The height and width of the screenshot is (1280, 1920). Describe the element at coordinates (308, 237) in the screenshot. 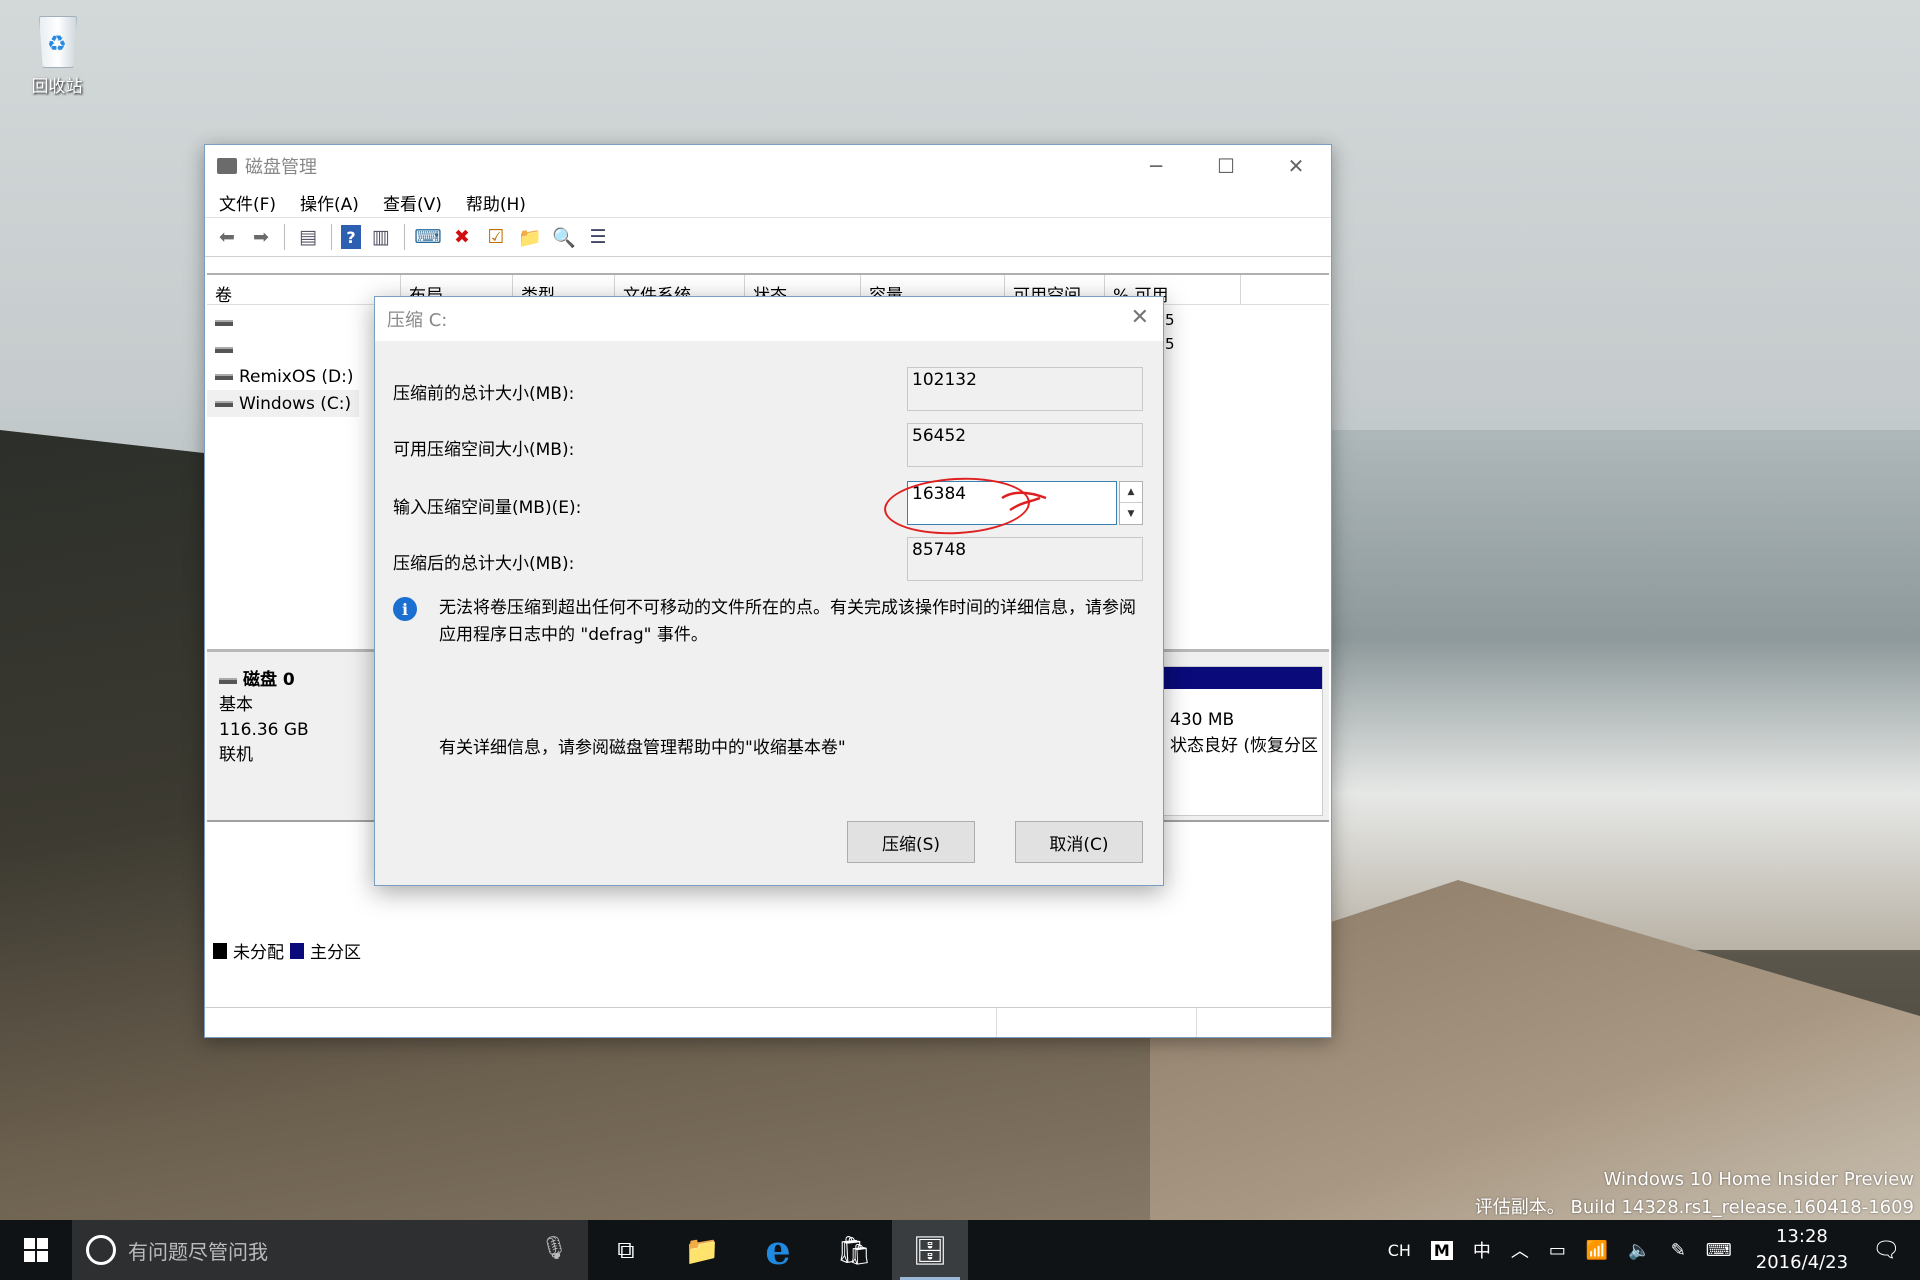

I see `console-tree-icon: ▤` at that location.